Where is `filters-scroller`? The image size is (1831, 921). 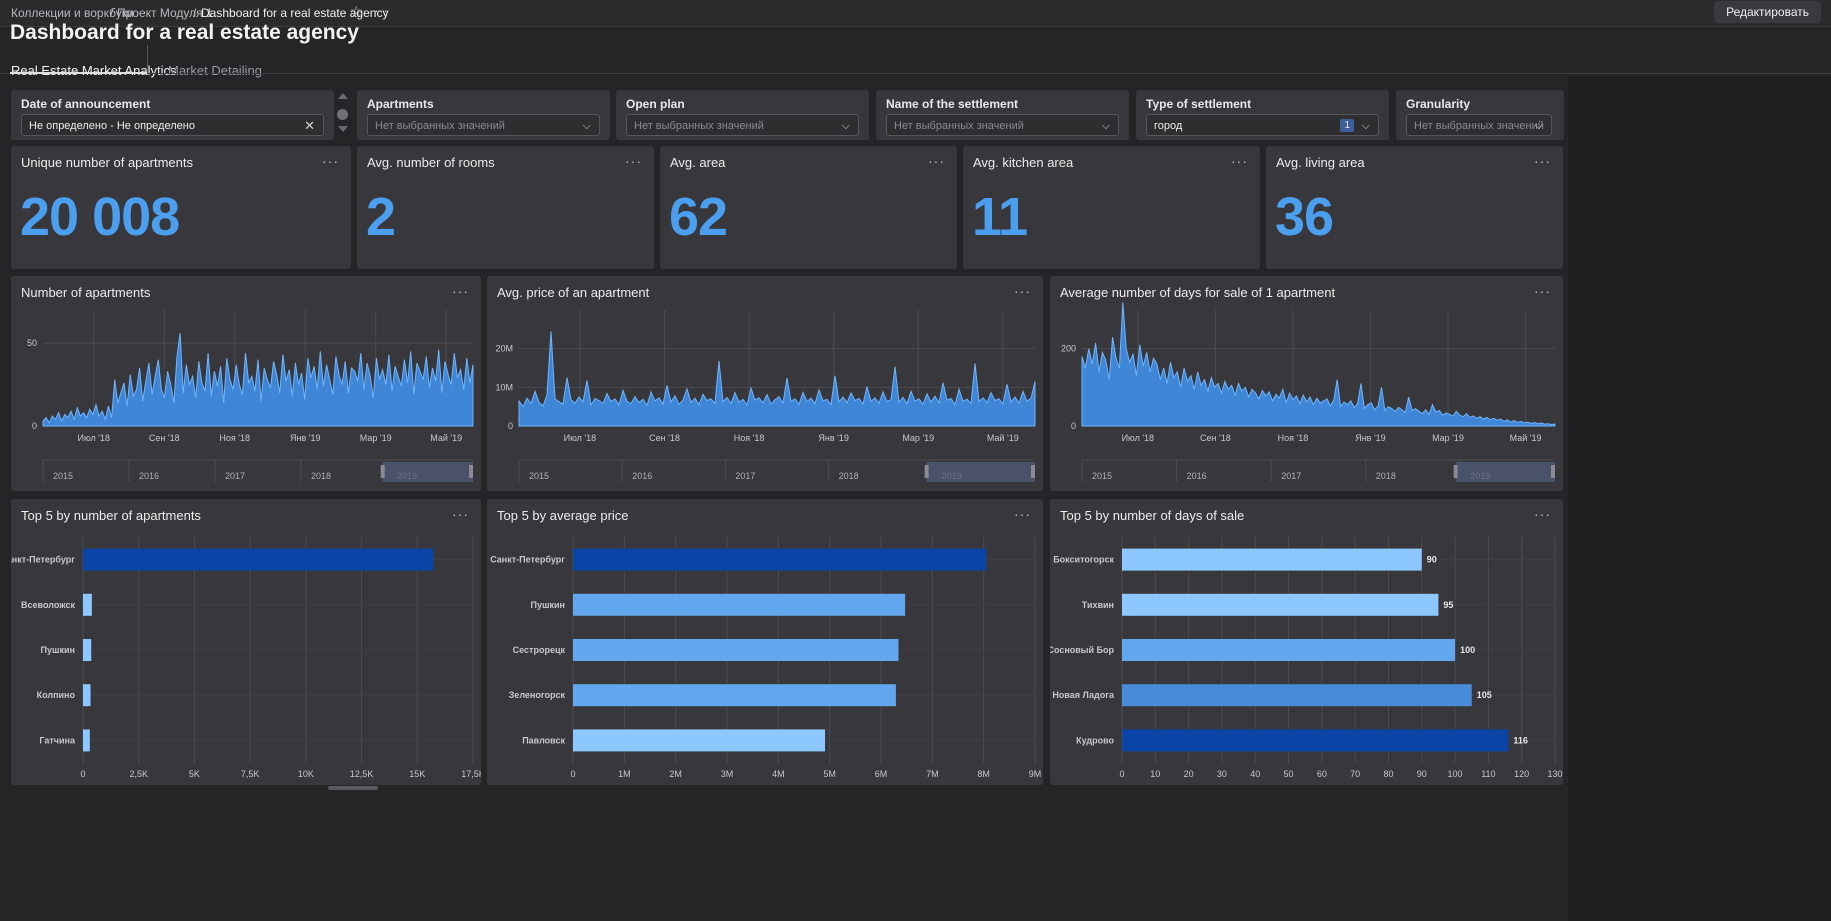
filters-scroller is located at coordinates (343, 113).